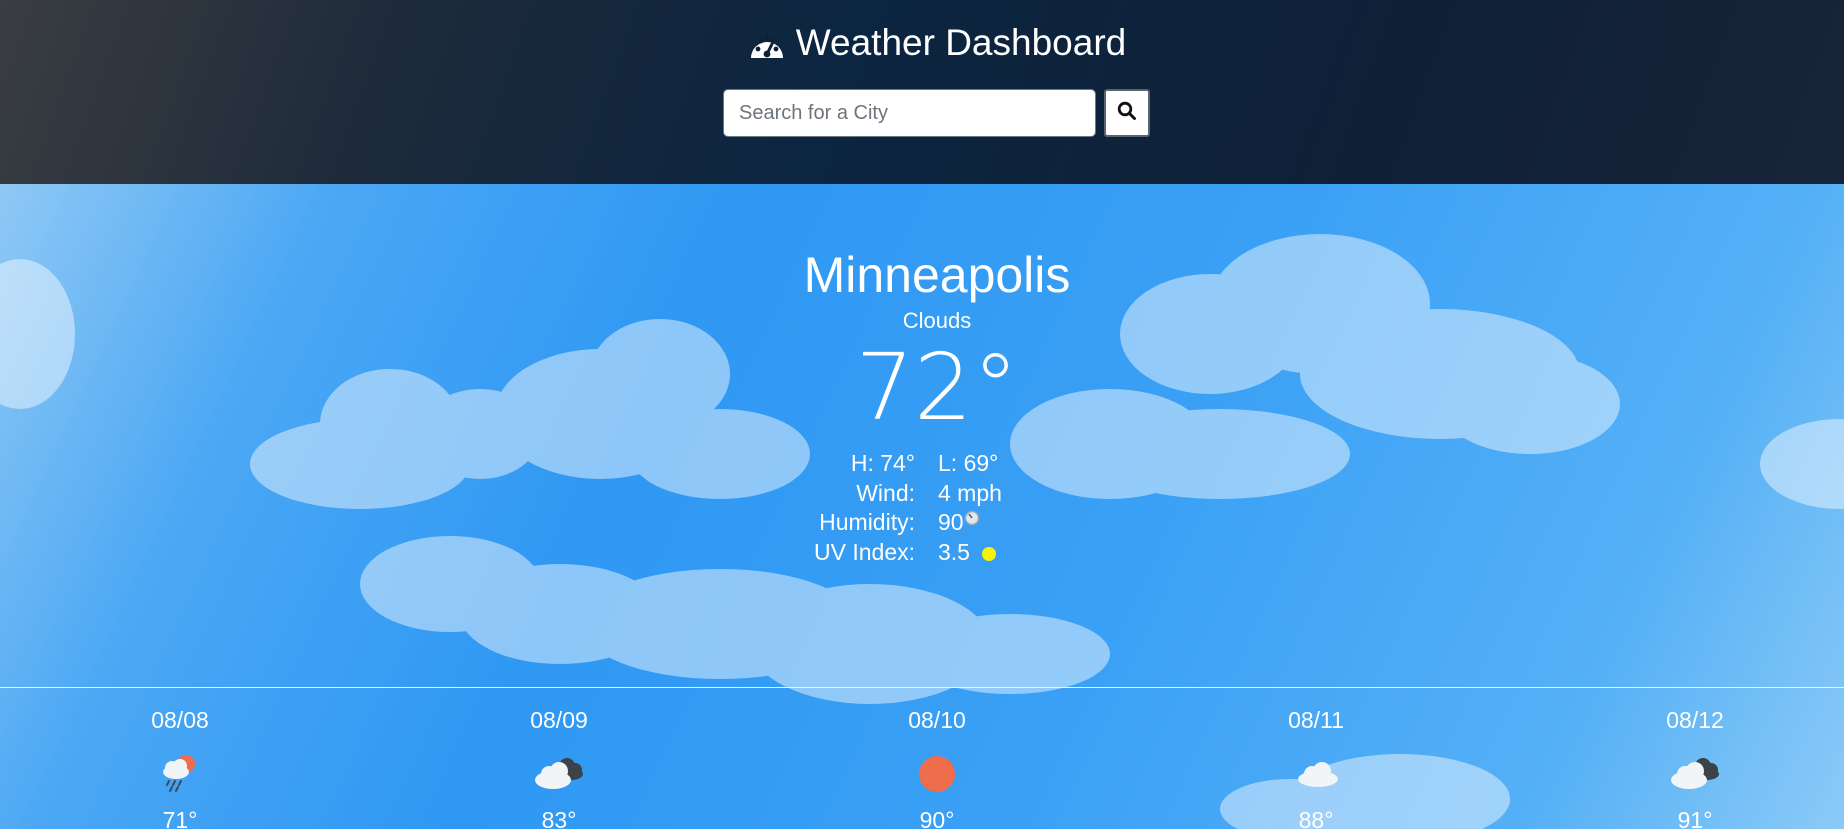 This screenshot has height=829, width=1844. I want to click on search-button, so click(1127, 113).